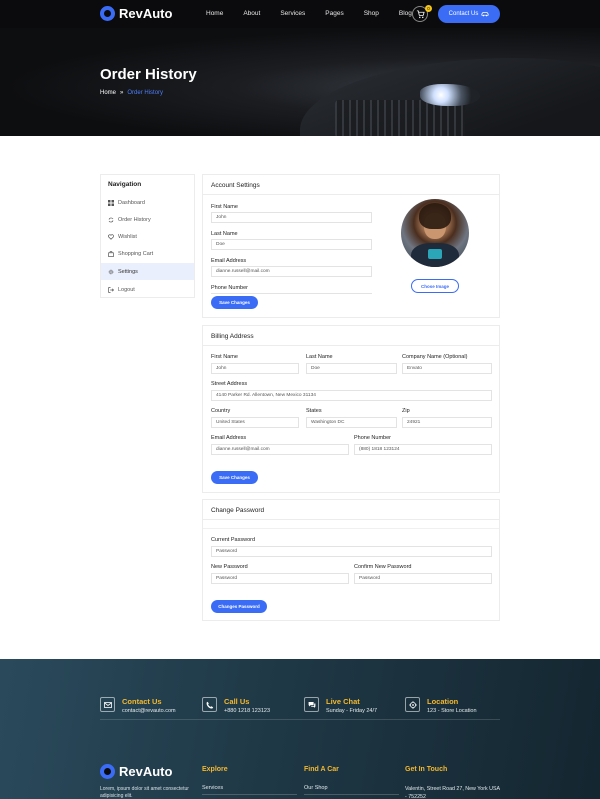 The height and width of the screenshot is (799, 600). What do you see at coordinates (233, 540) in the screenshot?
I see `current-password-label: Current Password` at bounding box center [233, 540].